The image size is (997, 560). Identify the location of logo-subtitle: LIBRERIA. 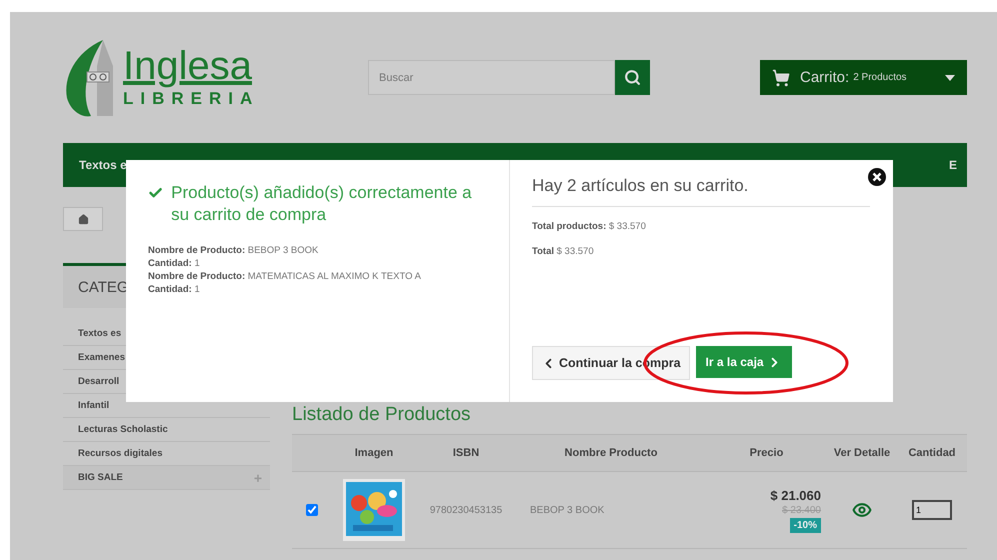
(191, 99).